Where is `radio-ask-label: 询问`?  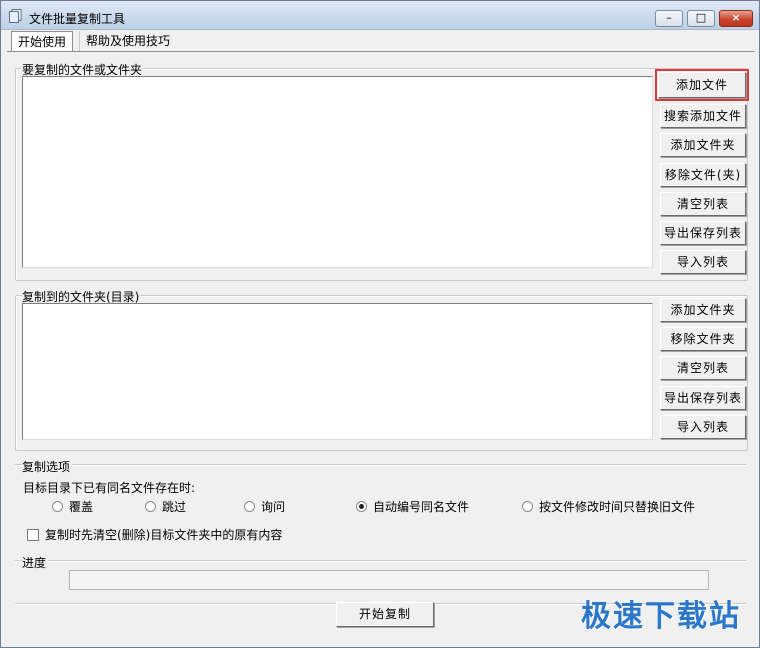 radio-ask-label: 询问 is located at coordinates (273, 507).